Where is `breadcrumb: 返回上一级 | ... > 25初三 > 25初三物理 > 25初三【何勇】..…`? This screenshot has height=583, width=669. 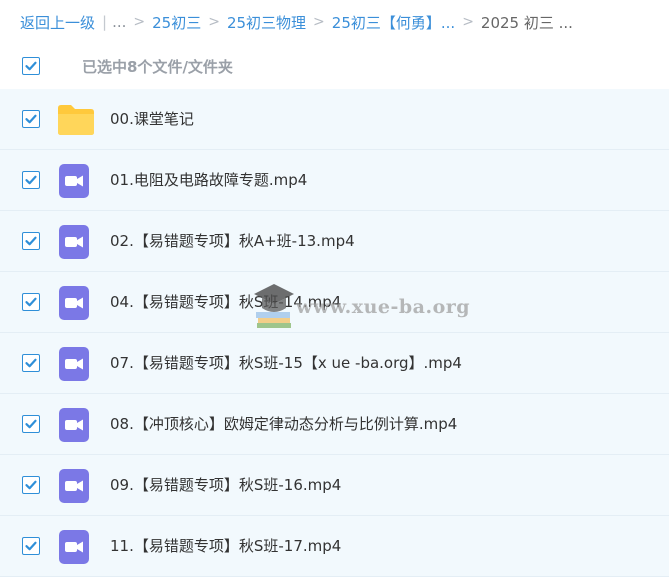
breadcrumb: 返回上一级 | ... > 25初三 > 25初三物理 > 25初三【何勇】..… is located at coordinates (344, 22).